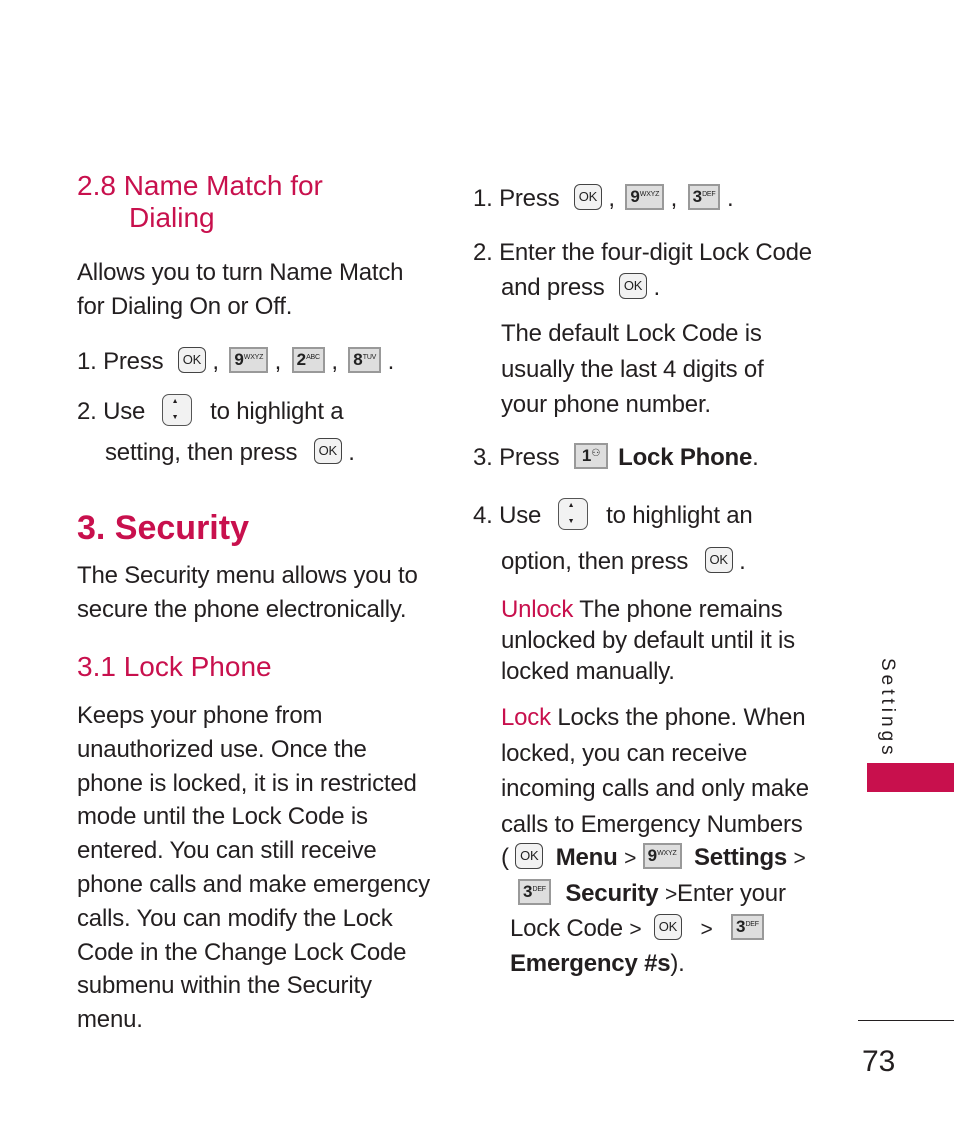  Describe the element at coordinates (185, 306) in the screenshot. I see `text-line: for Dialing On or Off.` at that location.